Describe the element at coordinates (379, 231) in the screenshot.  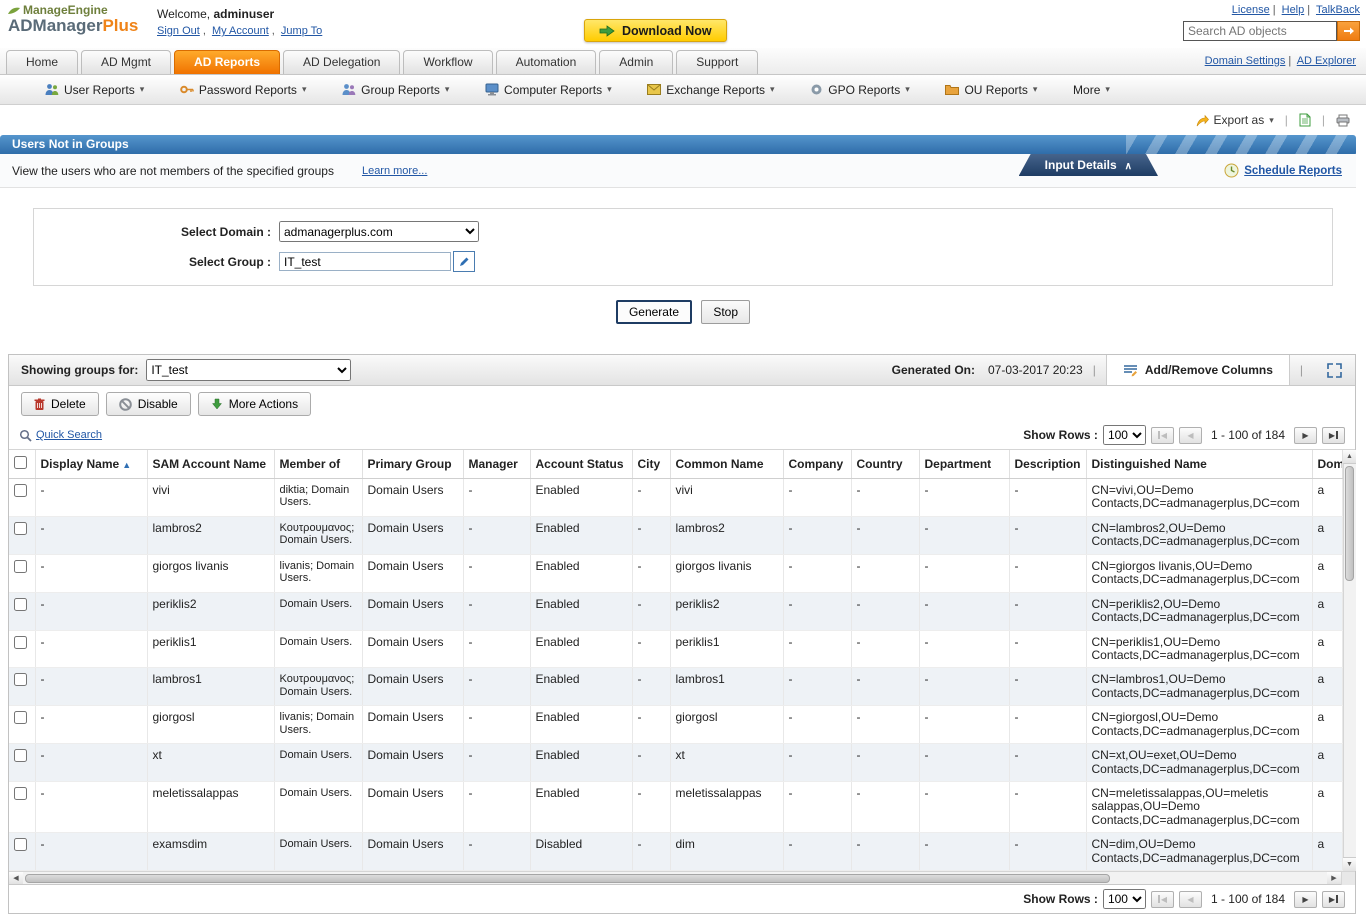
I see `domain-select: admanagerplus.com` at that location.